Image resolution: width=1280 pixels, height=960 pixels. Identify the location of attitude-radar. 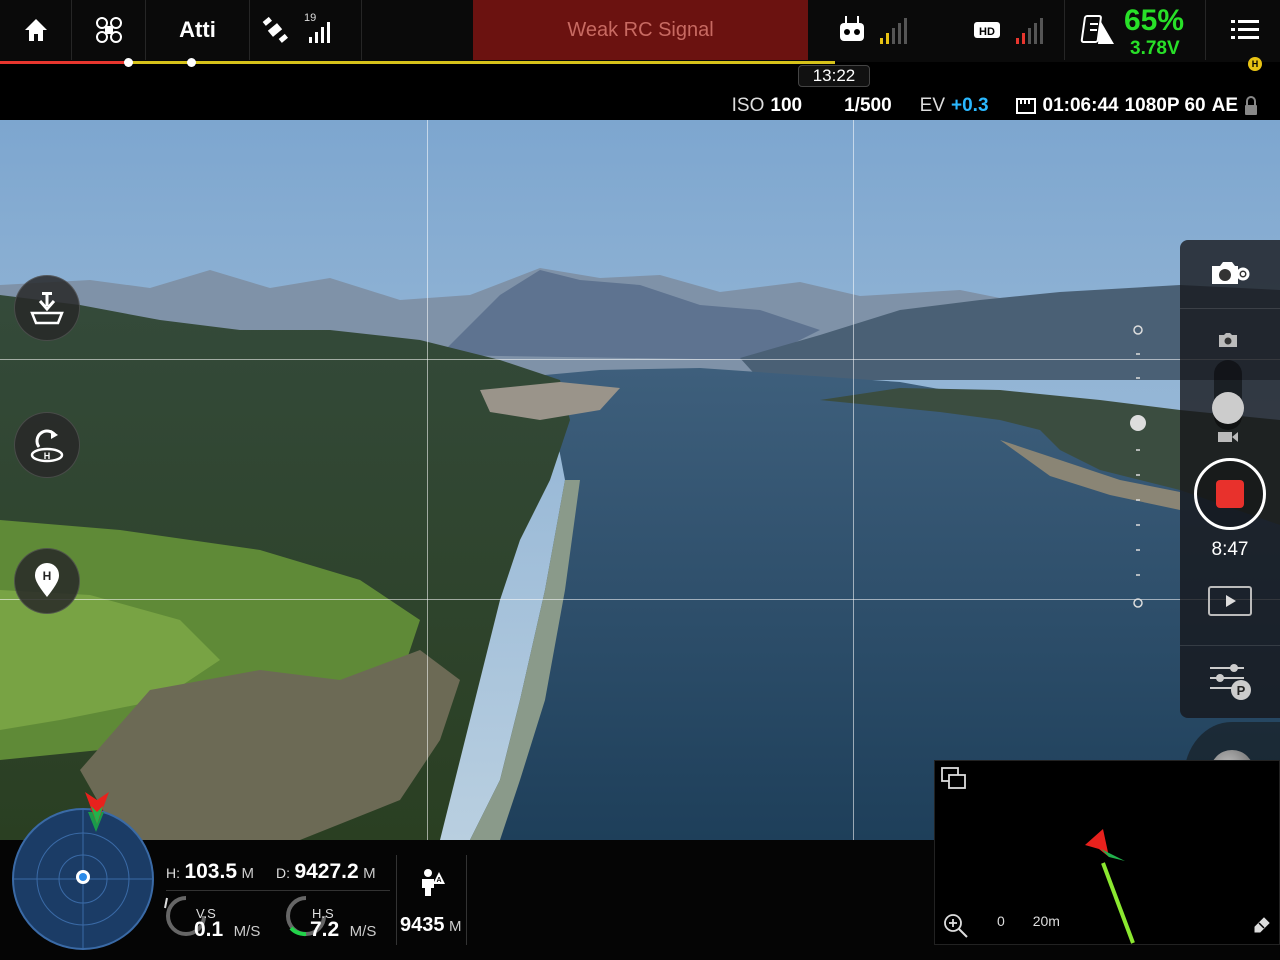
(83, 879).